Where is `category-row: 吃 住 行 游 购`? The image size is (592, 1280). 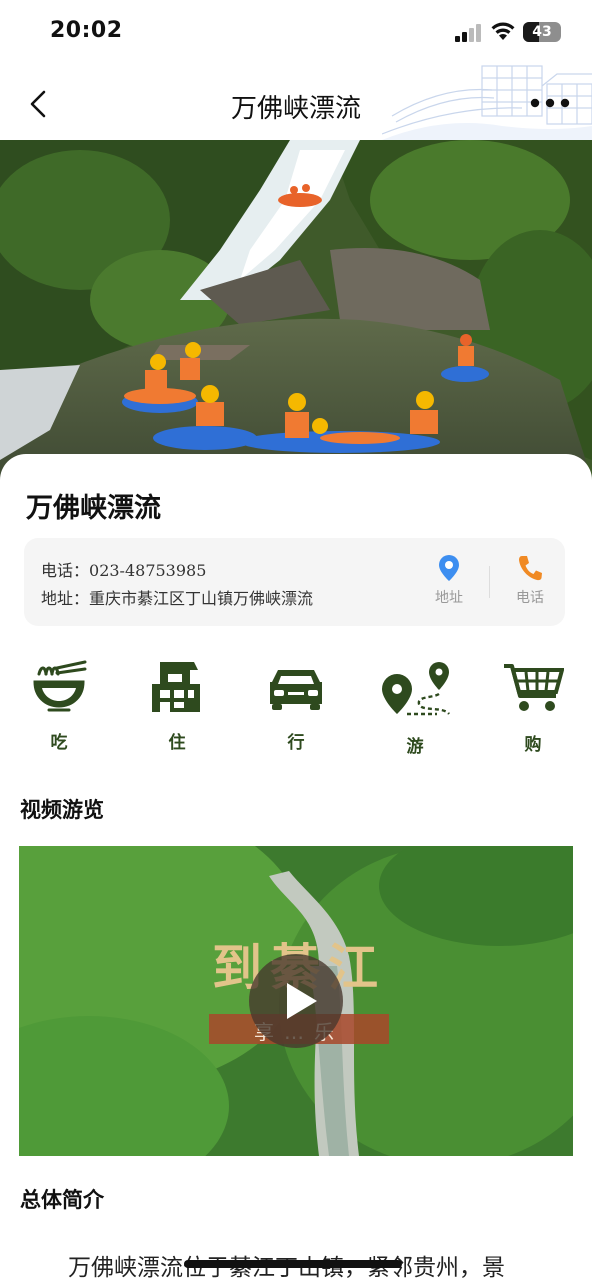
category-row: 吃 住 行 游 购 is located at coordinates (296, 710).